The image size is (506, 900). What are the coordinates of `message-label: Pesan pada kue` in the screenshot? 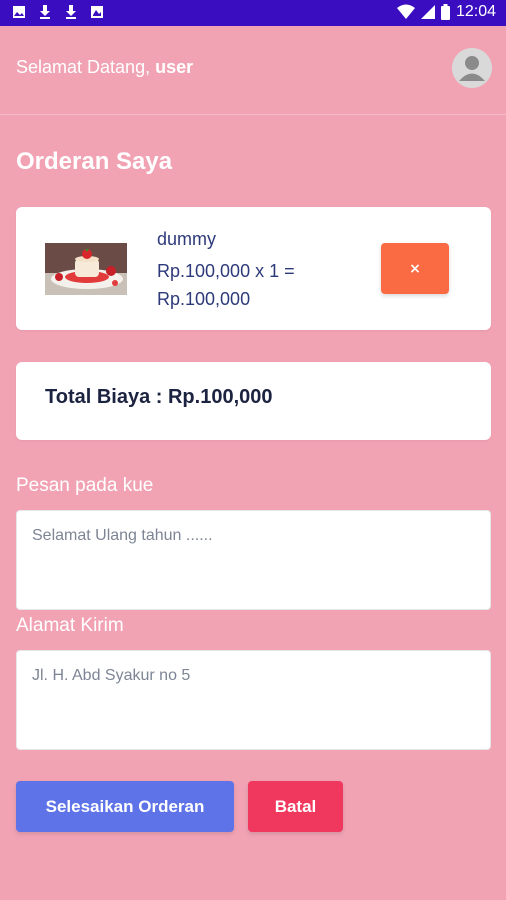 It's located at (85, 485).